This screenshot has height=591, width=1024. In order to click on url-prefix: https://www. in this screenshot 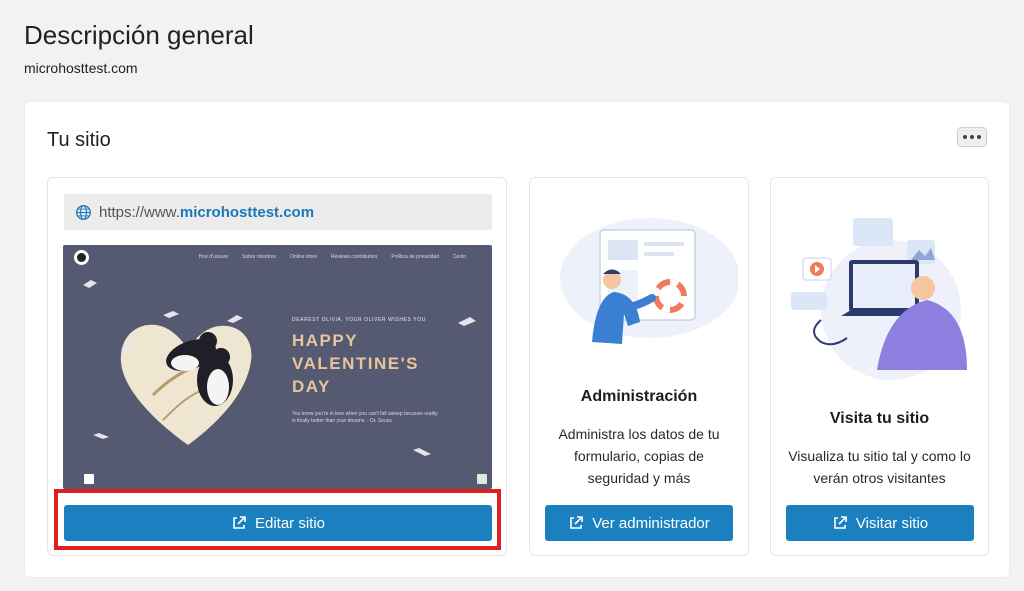, I will do `click(139, 212)`.